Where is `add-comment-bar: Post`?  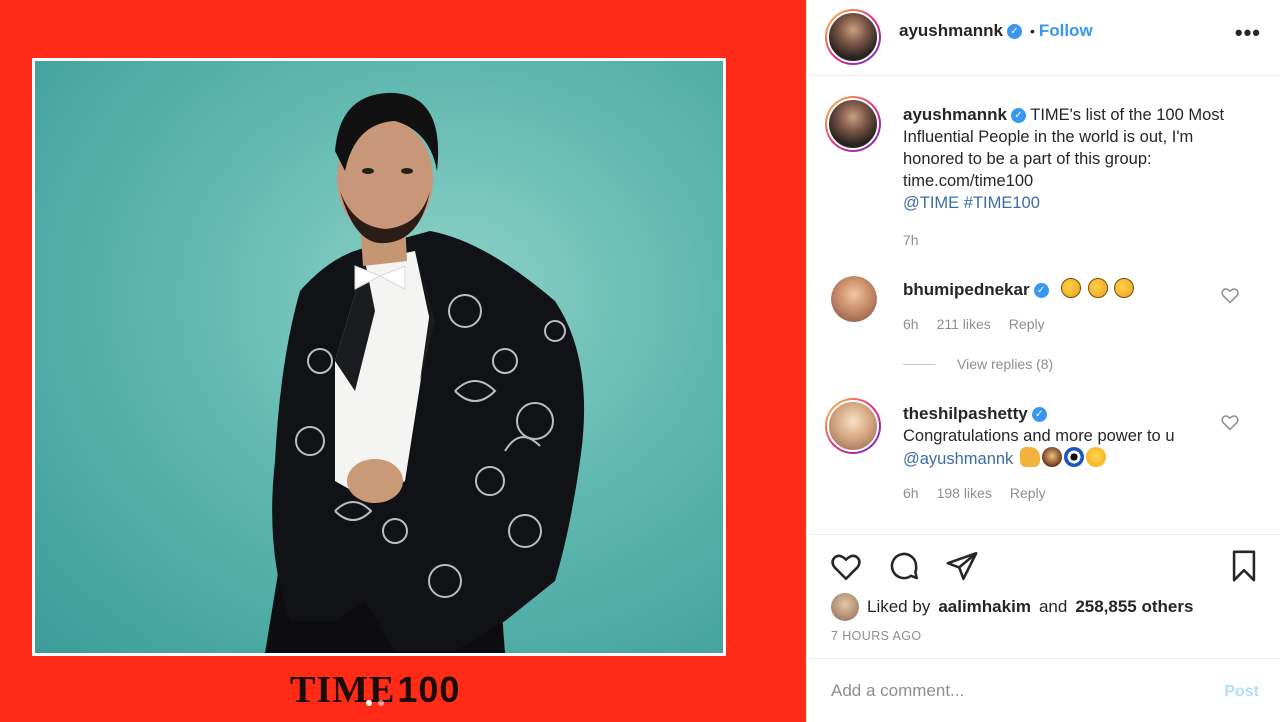 add-comment-bar: Post is located at coordinates (1043, 690).